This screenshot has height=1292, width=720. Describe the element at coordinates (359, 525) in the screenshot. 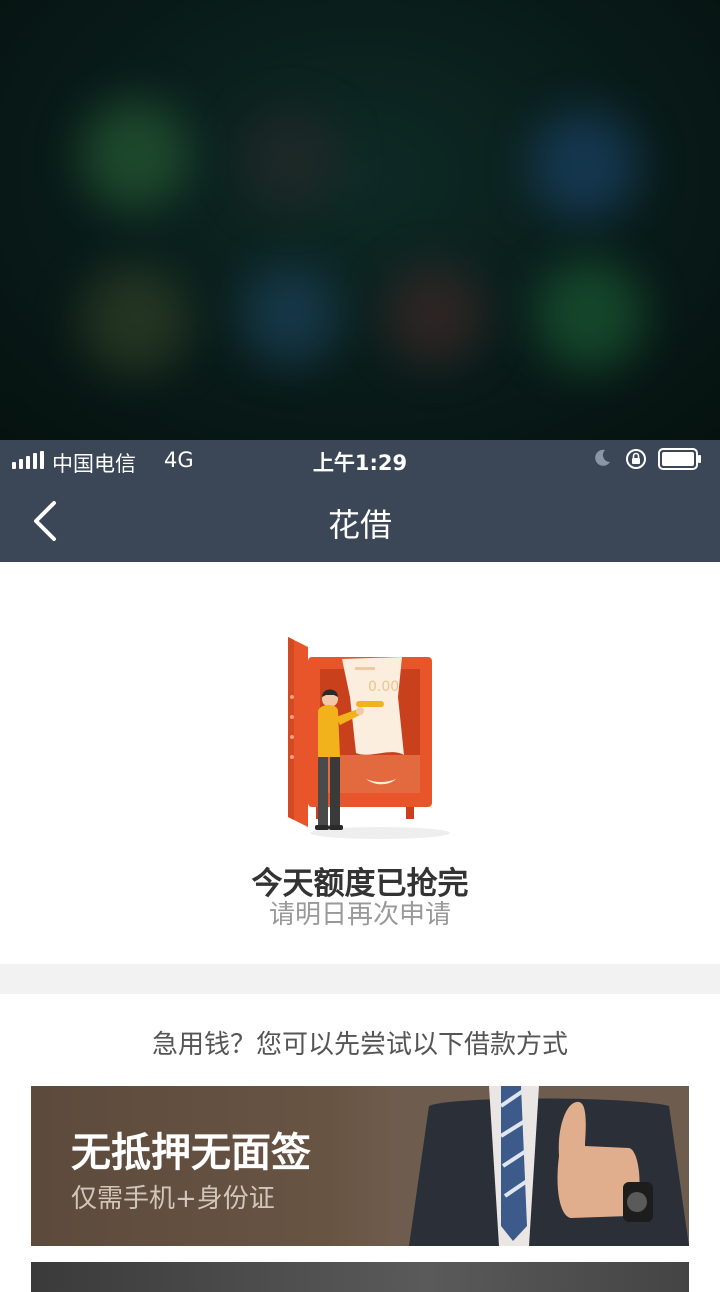

I see `page-title: 花借` at that location.